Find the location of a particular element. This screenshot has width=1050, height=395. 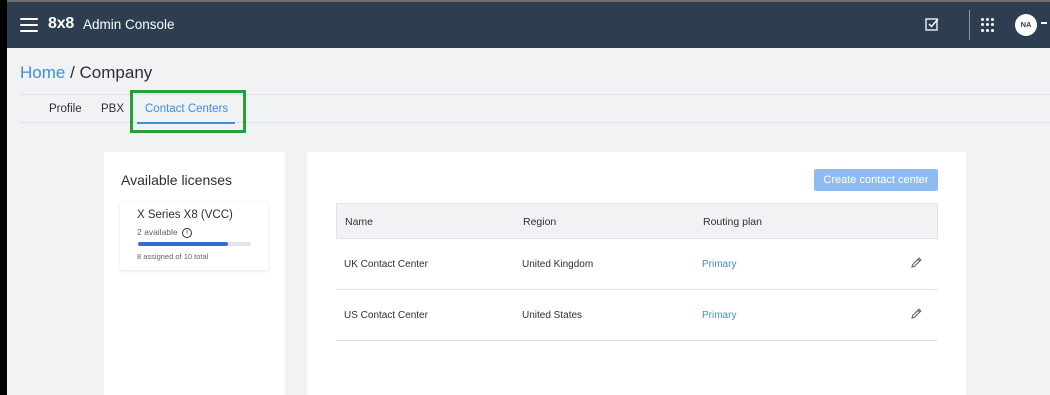

user-avatar: NA is located at coordinates (1026, 25).